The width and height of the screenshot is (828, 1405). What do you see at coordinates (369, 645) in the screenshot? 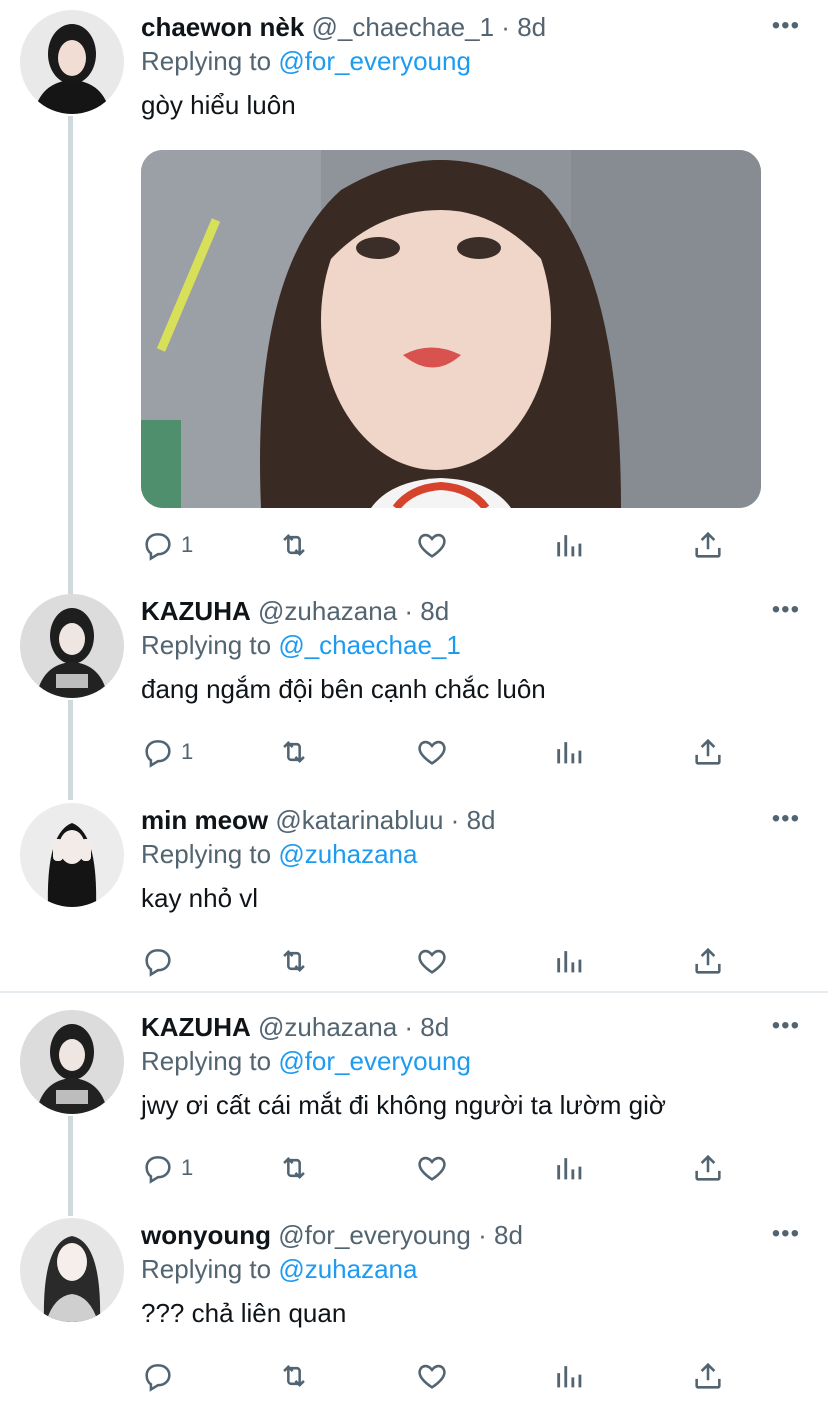
I see `mention-link: @_chaechae_1` at bounding box center [369, 645].